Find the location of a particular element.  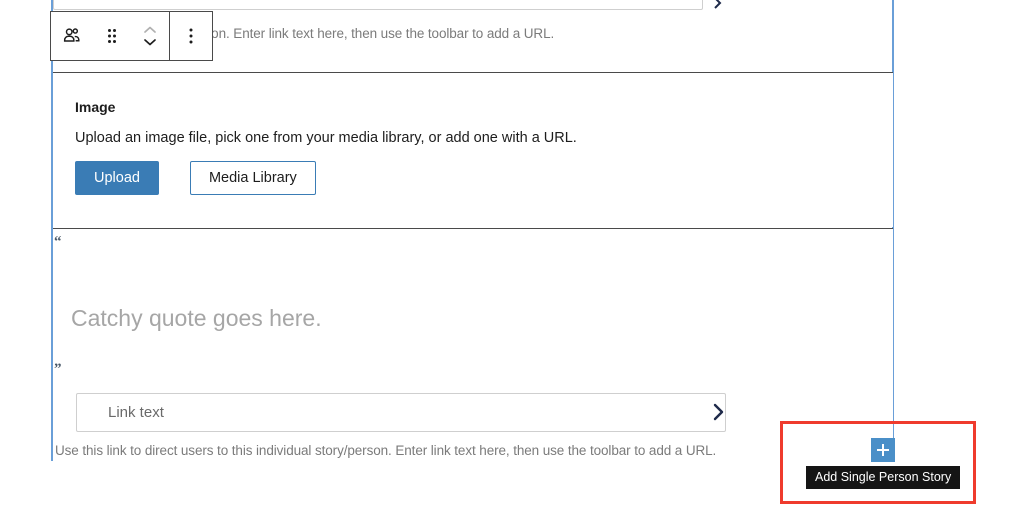

block-toolbar-options-group is located at coordinates (190, 36).